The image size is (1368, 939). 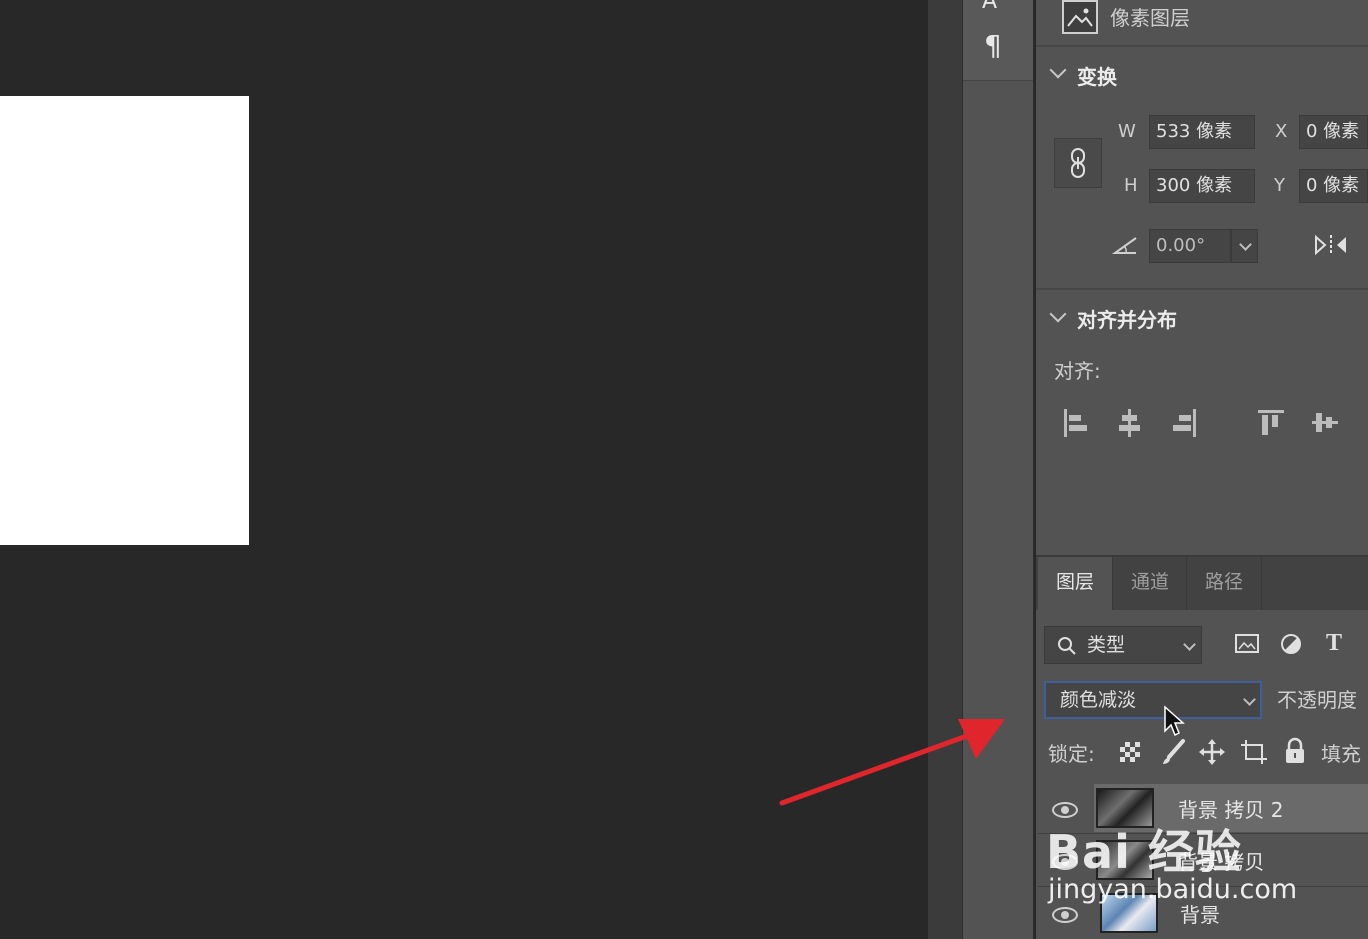 What do you see at coordinates (1333, 186) in the screenshot?
I see `y-input: 0 像素` at bounding box center [1333, 186].